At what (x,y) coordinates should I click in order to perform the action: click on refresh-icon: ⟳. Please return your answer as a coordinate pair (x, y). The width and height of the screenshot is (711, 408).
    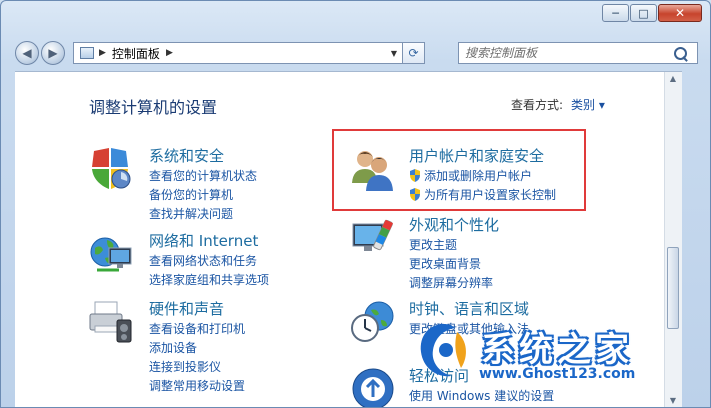
    Looking at the image, I should click on (413, 53).